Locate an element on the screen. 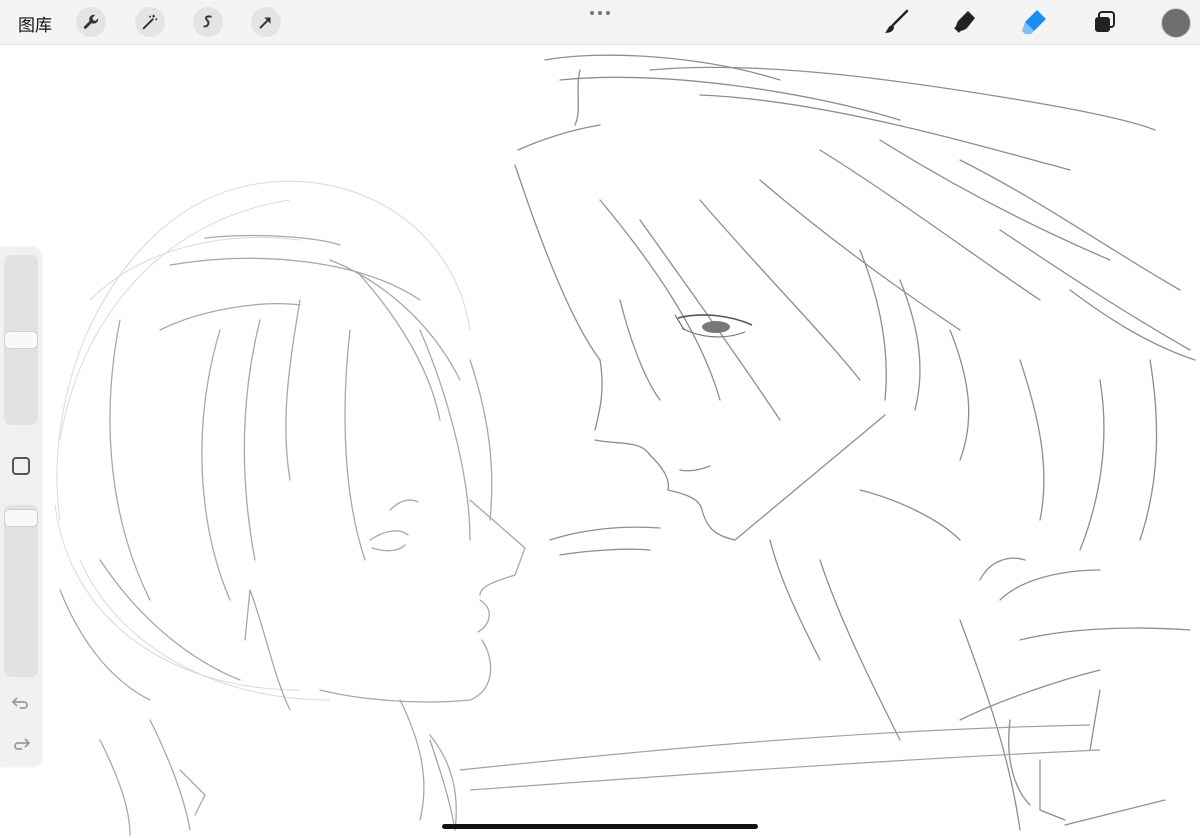  right-eye-sketch is located at coordinates (713, 326).